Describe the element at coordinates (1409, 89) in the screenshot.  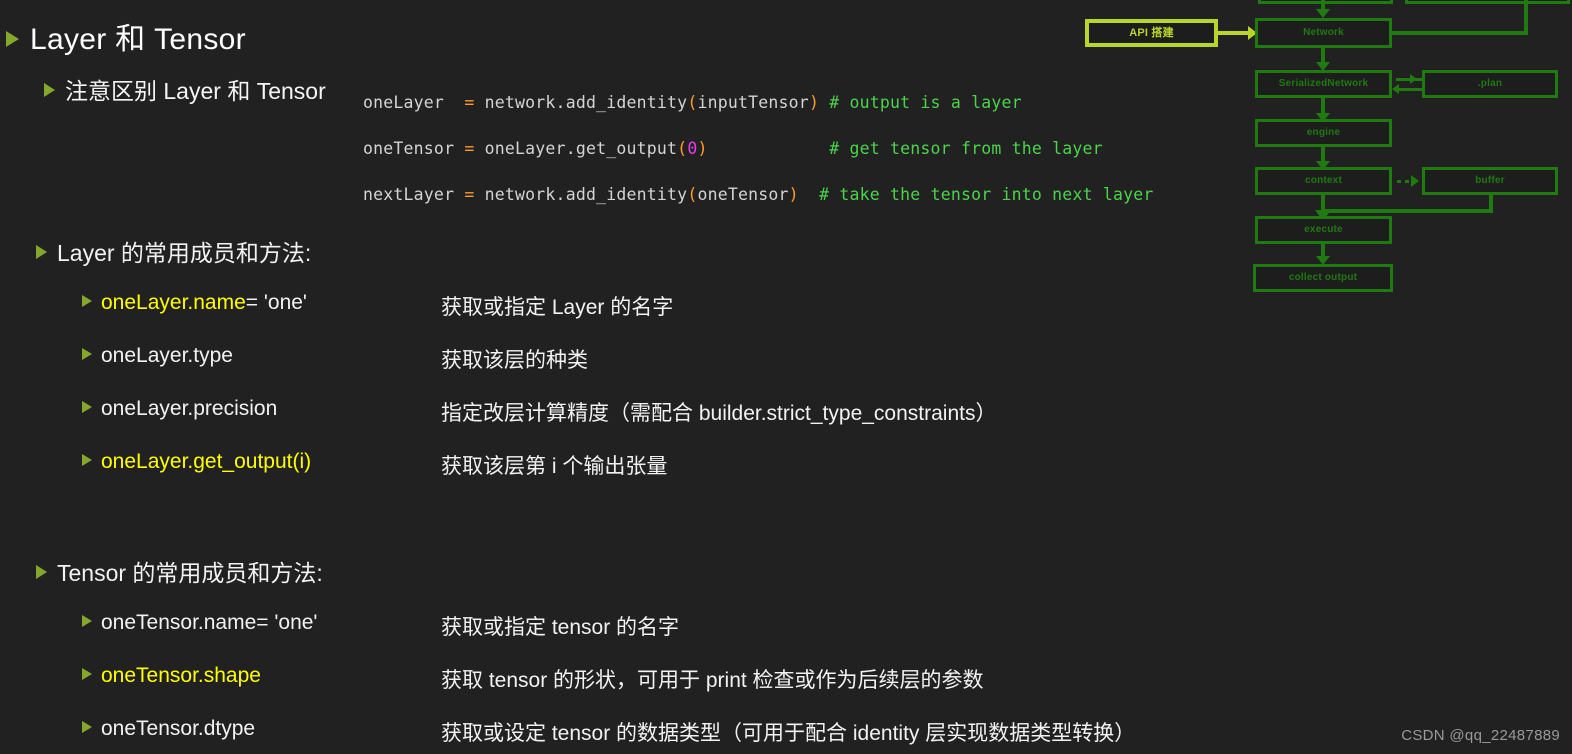
I see `diagram-edge-serialized-plan-bottom` at that location.